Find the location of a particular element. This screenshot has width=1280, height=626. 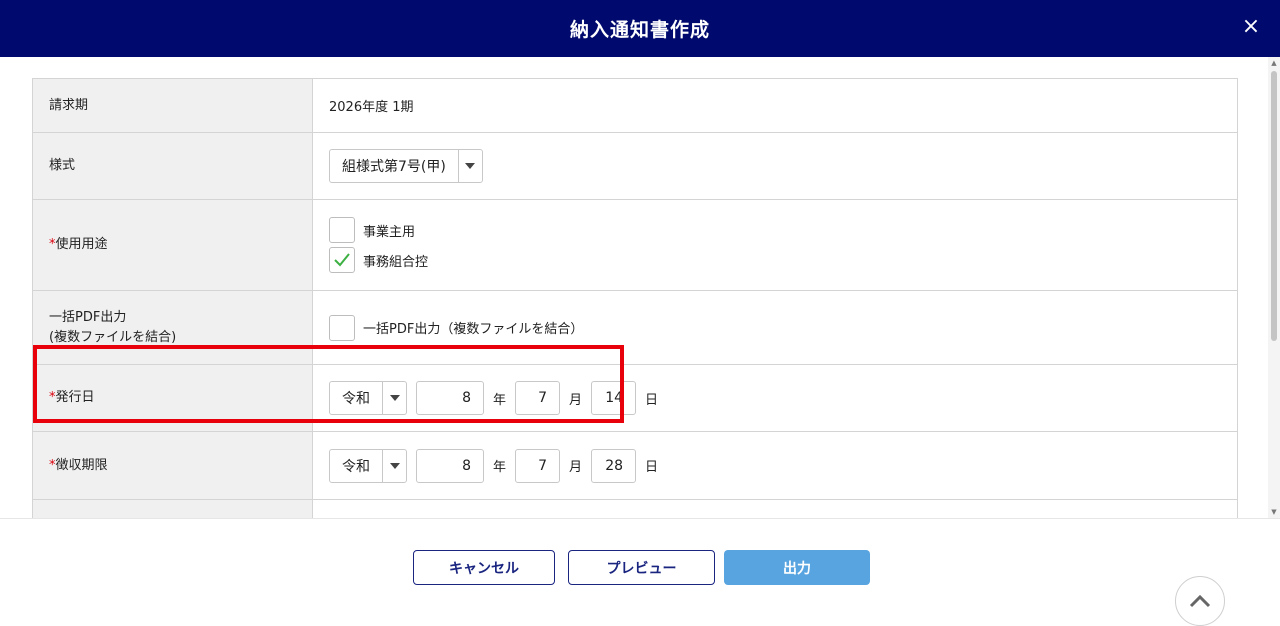

due-era-value: 令和 is located at coordinates (356, 466).